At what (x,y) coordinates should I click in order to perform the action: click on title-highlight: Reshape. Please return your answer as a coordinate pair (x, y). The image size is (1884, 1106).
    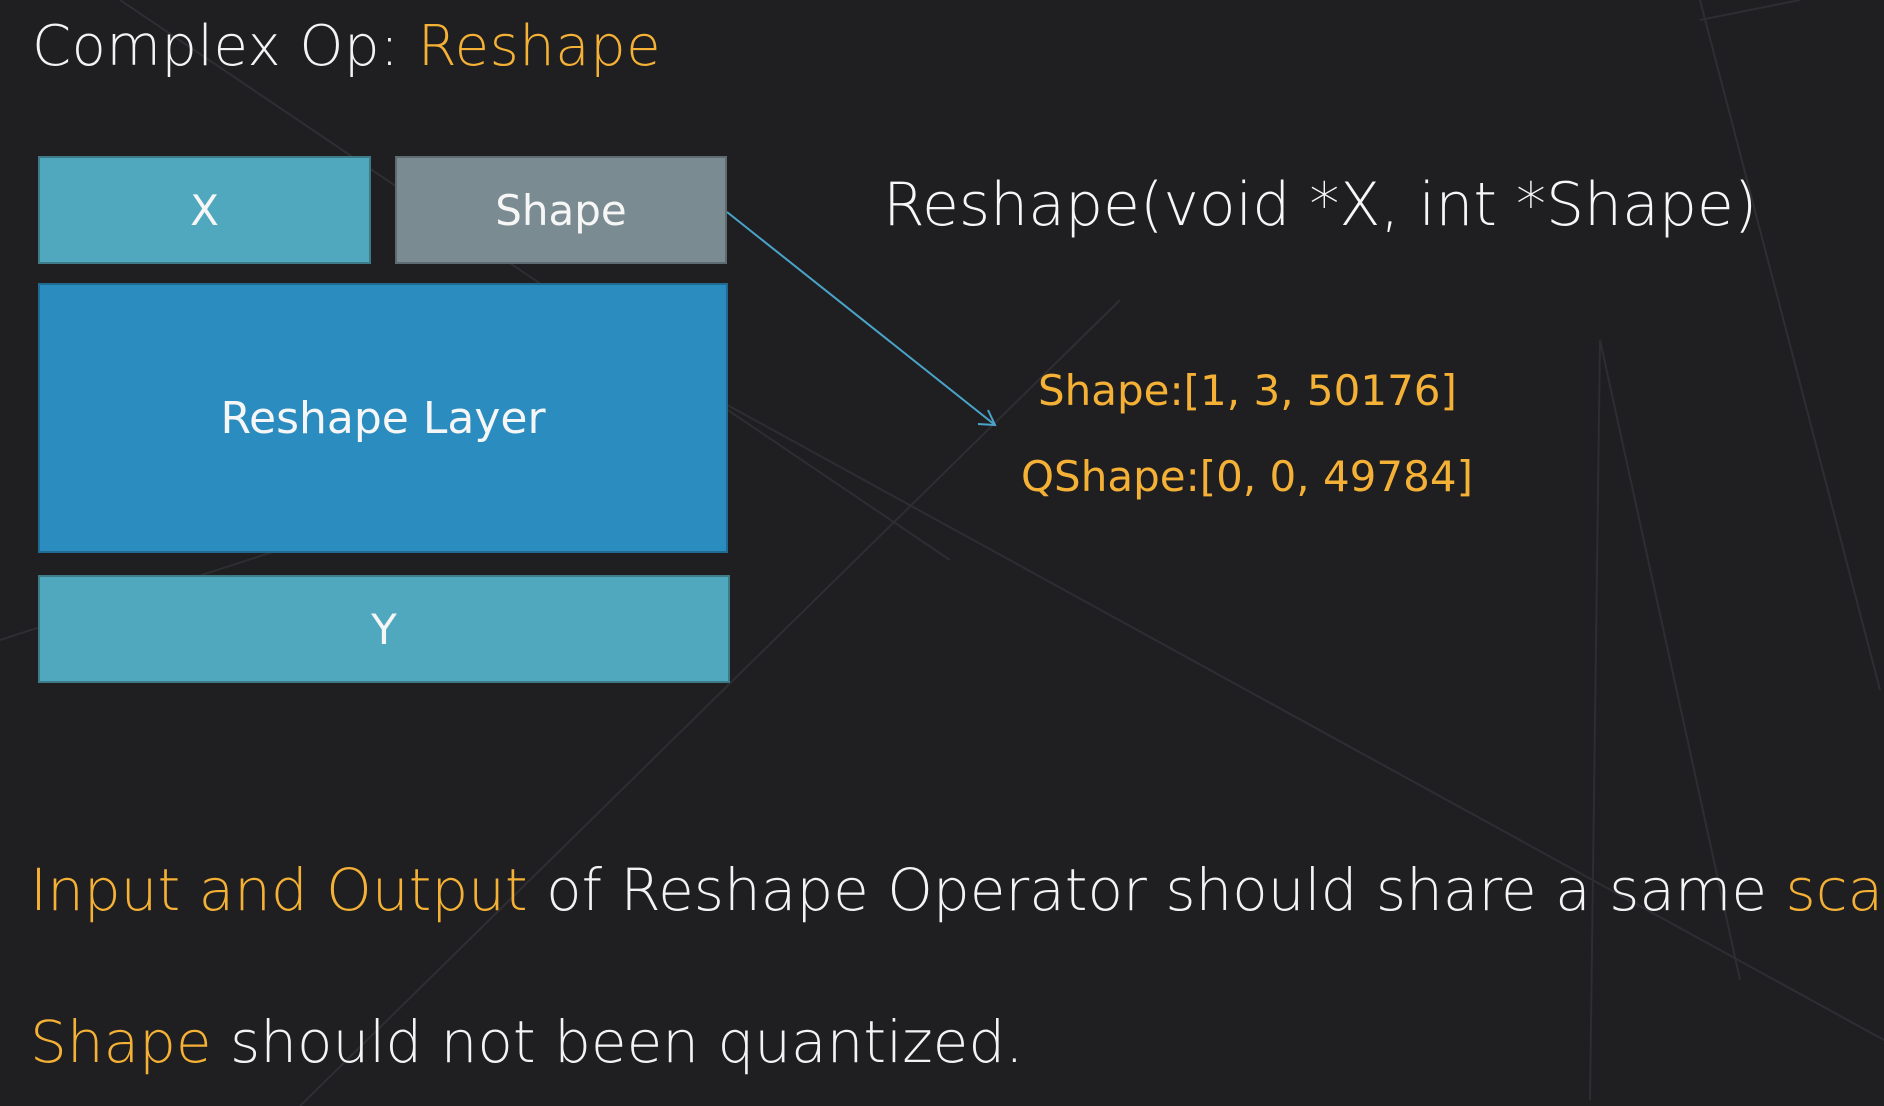
    Looking at the image, I should click on (539, 46).